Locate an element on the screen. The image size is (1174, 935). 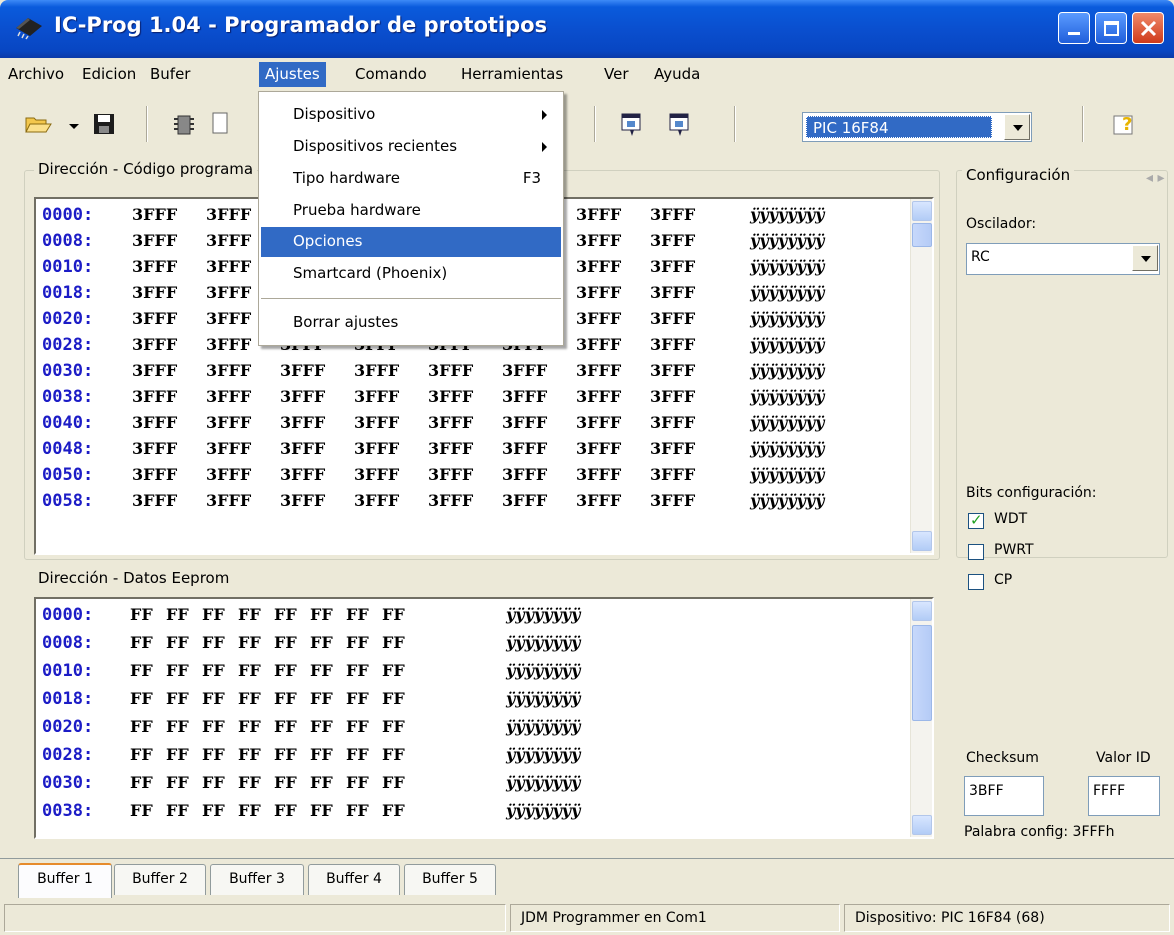
scroll-arrows-icon: ◂ ▸ is located at coordinates (1155, 178).